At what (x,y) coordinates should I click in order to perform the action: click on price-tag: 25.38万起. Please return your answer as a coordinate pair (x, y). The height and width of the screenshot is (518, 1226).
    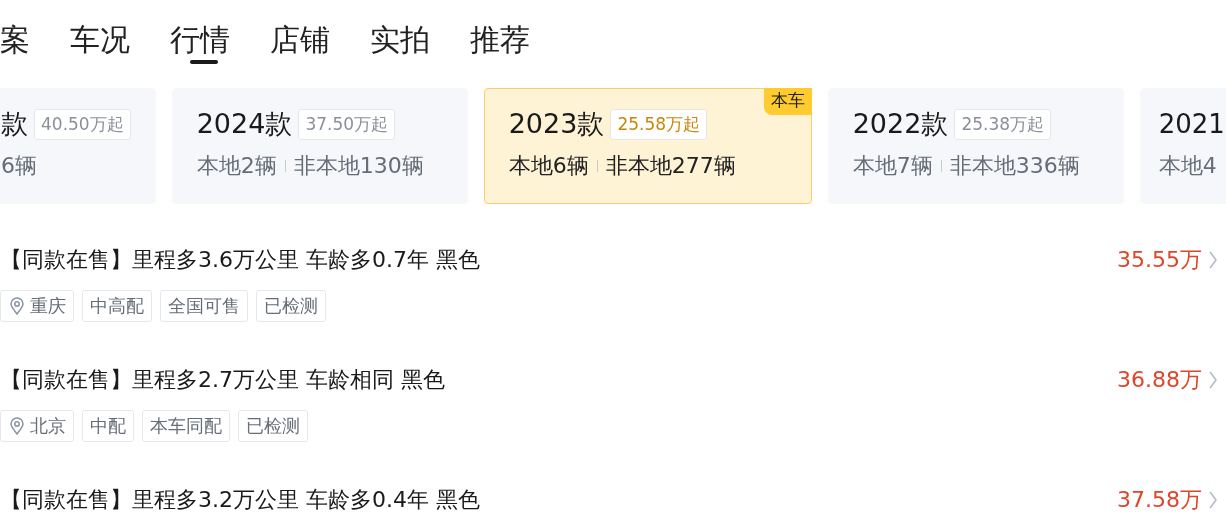
    Looking at the image, I should click on (1003, 124).